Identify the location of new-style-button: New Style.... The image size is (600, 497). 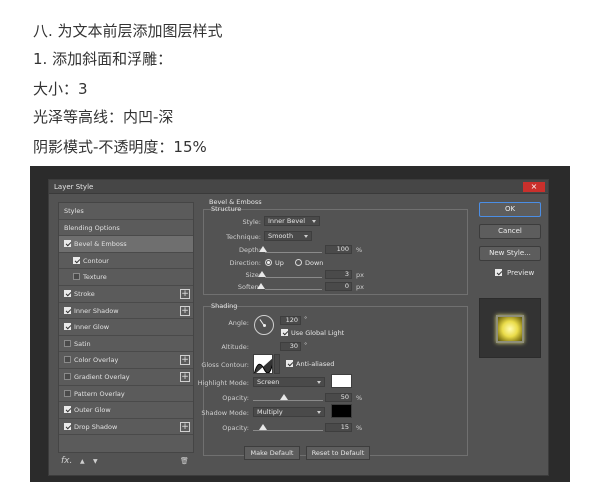
(510, 253).